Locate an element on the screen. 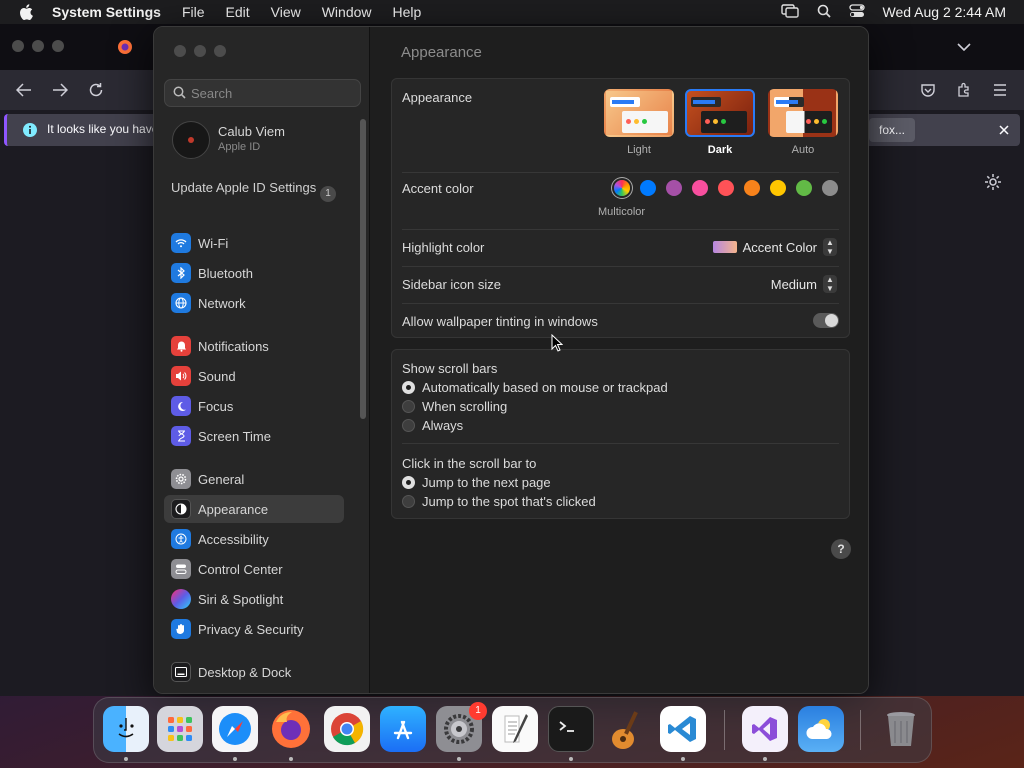 Image resolution: width=1024 pixels, height=768 pixels. sidebar-icon-size-select: Medium ▲ ▼ is located at coordinates (804, 284).